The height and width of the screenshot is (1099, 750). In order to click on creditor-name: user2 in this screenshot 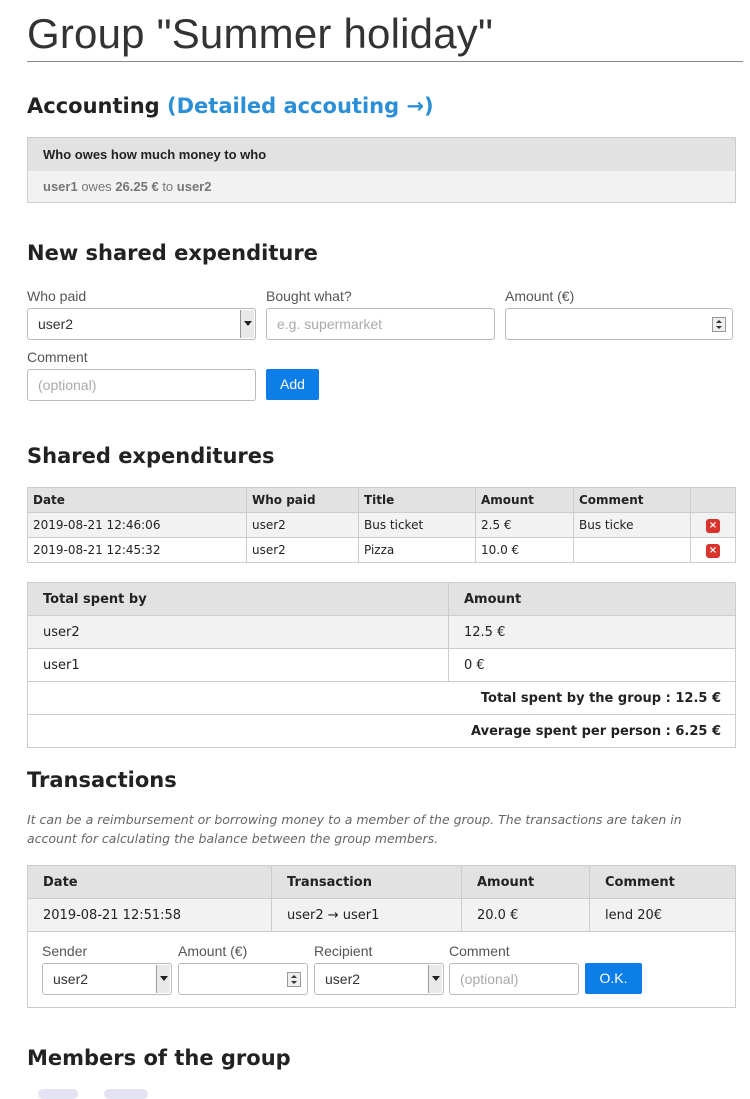, I will do `click(194, 186)`.